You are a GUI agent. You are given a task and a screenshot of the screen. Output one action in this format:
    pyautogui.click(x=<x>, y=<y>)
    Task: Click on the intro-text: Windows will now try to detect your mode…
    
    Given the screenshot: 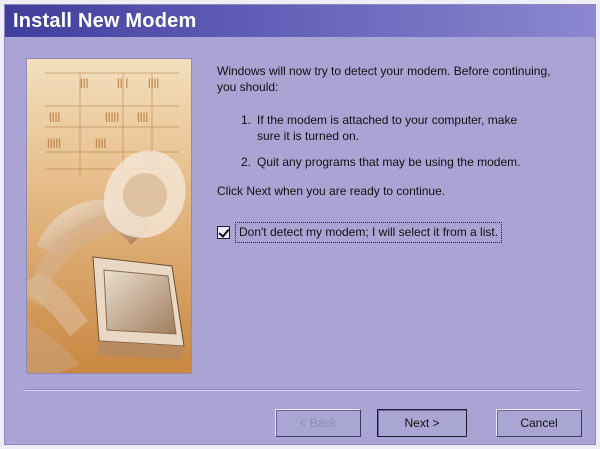 What is the action you would take?
    pyautogui.click(x=384, y=79)
    